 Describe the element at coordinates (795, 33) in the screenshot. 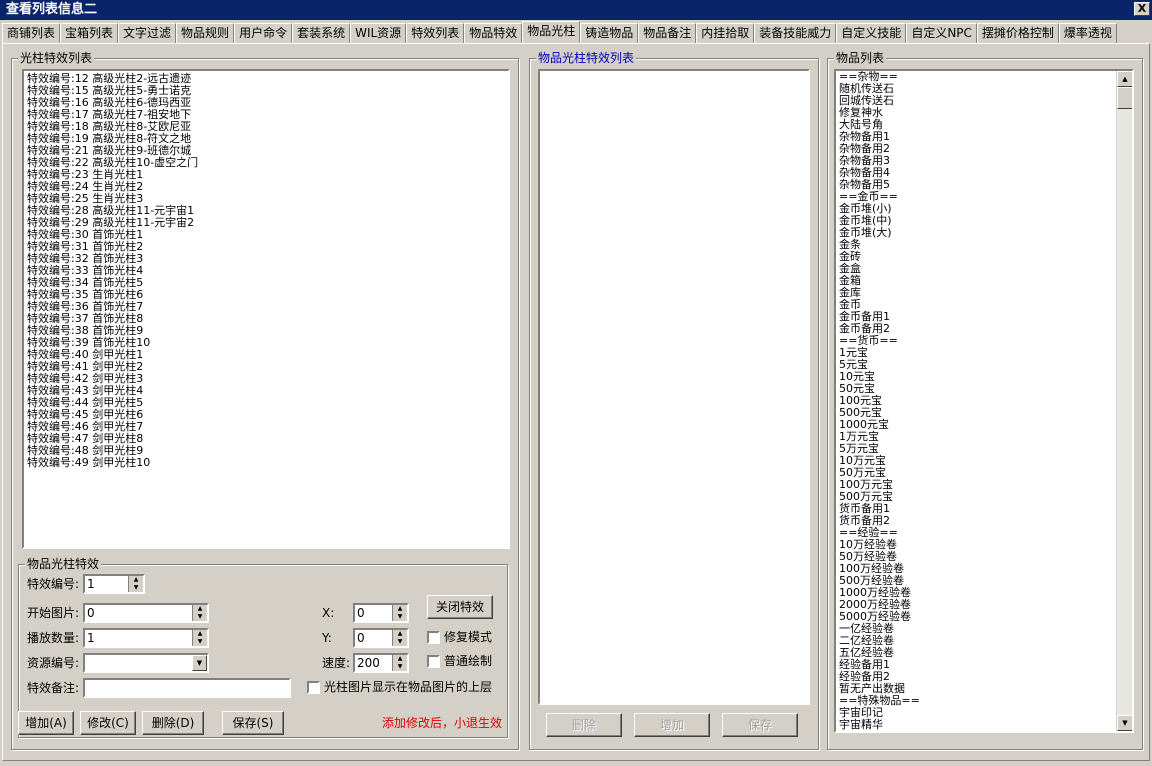

I see `tab-13: 装备技能威力` at that location.